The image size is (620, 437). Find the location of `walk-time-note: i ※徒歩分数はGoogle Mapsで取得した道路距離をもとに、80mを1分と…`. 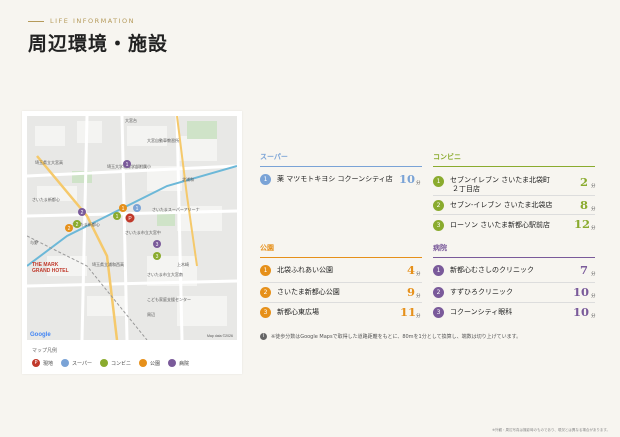

walk-time-note: i ※徒歩分数はGoogle Mapsで取得した道路距離をもとに、80mを1分と… is located at coordinates (390, 336).